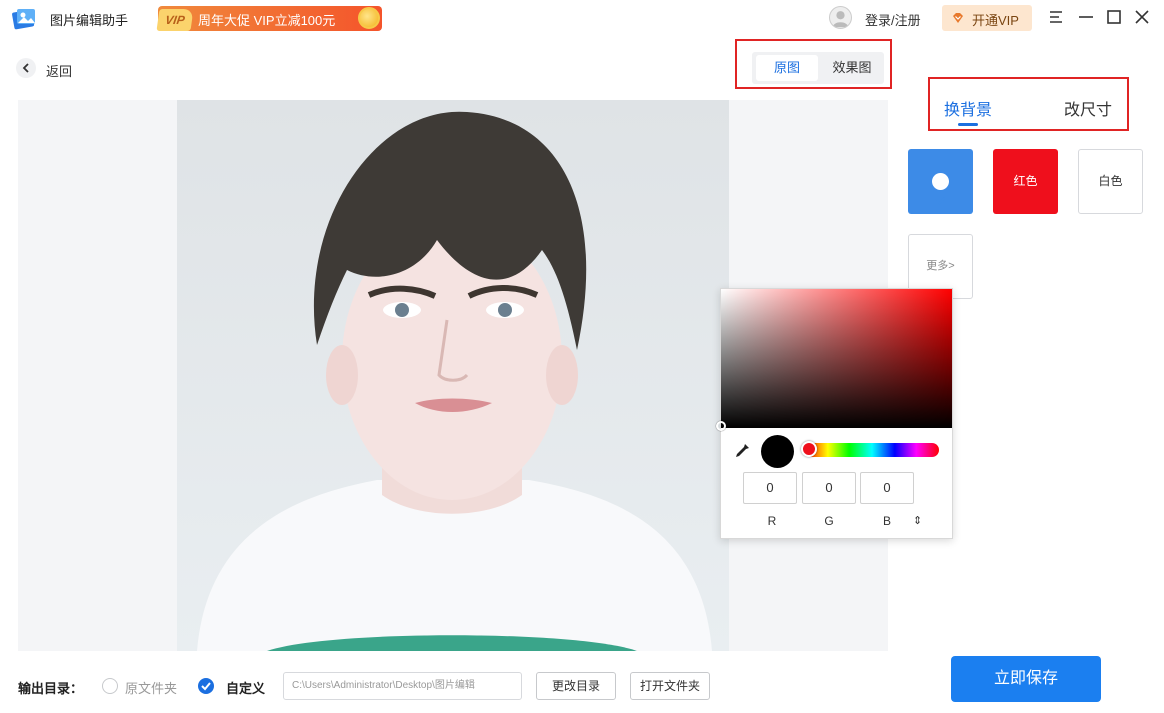  Describe the element at coordinates (670, 686) in the screenshot. I see `open-folder-button: 打开文件夹` at that location.